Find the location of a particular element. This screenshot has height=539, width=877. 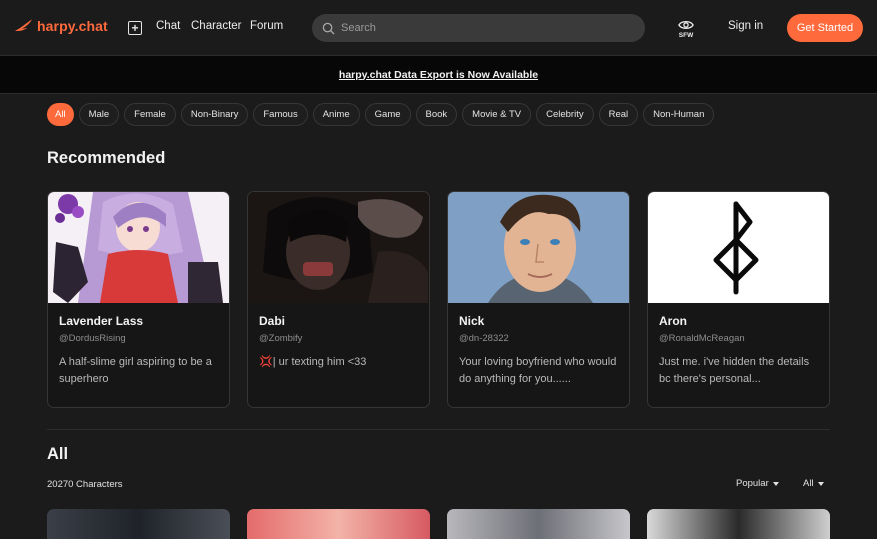

announcement-banner: harpy.chat Data Export is Now Available is located at coordinates (438, 75).